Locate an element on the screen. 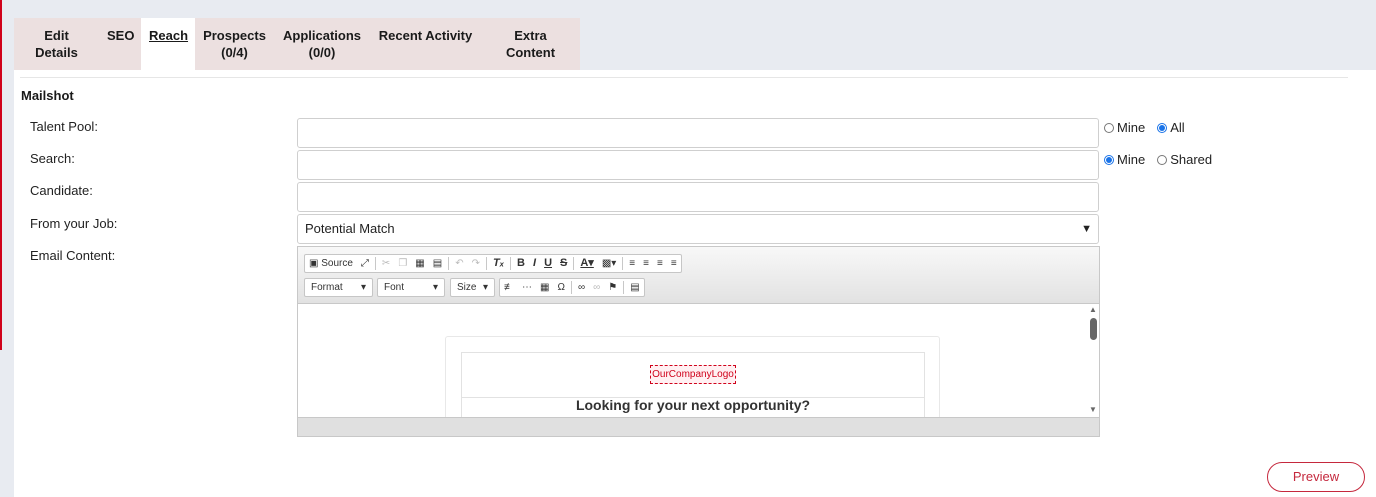 This screenshot has height=497, width=1376. search-mine-radio: Mine is located at coordinates (1124, 159).